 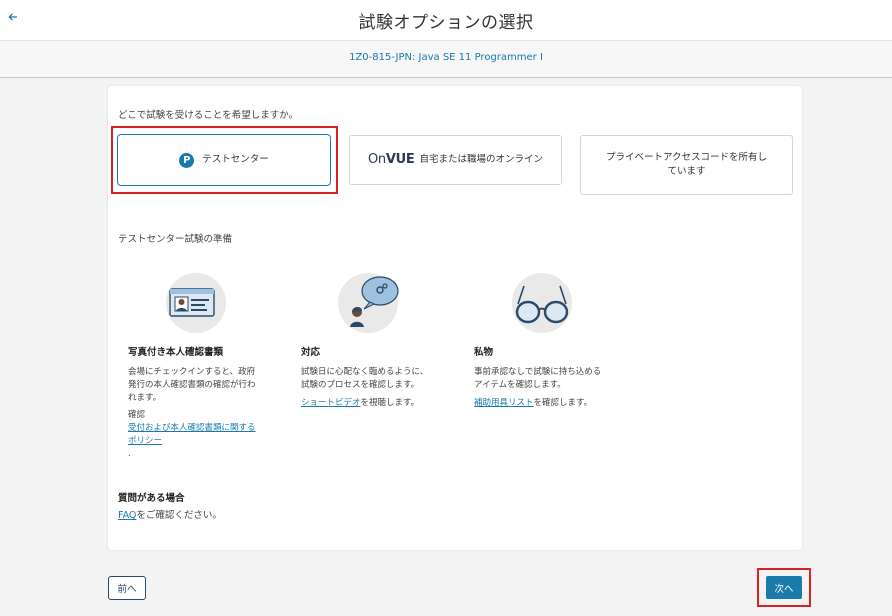 I want to click on id-docs-text: 会場にチェックインすると、政府 発行の本人確認書類の確認が行わ れます。, so click(x=192, y=385).